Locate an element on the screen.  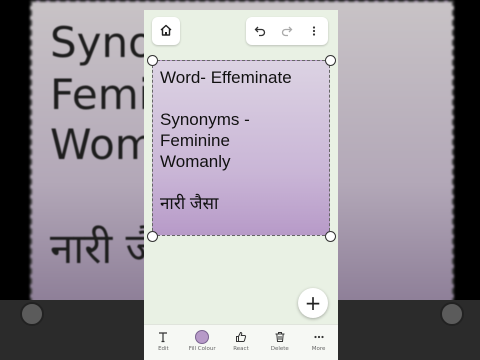
add-button: + is located at coordinates (313, 303).